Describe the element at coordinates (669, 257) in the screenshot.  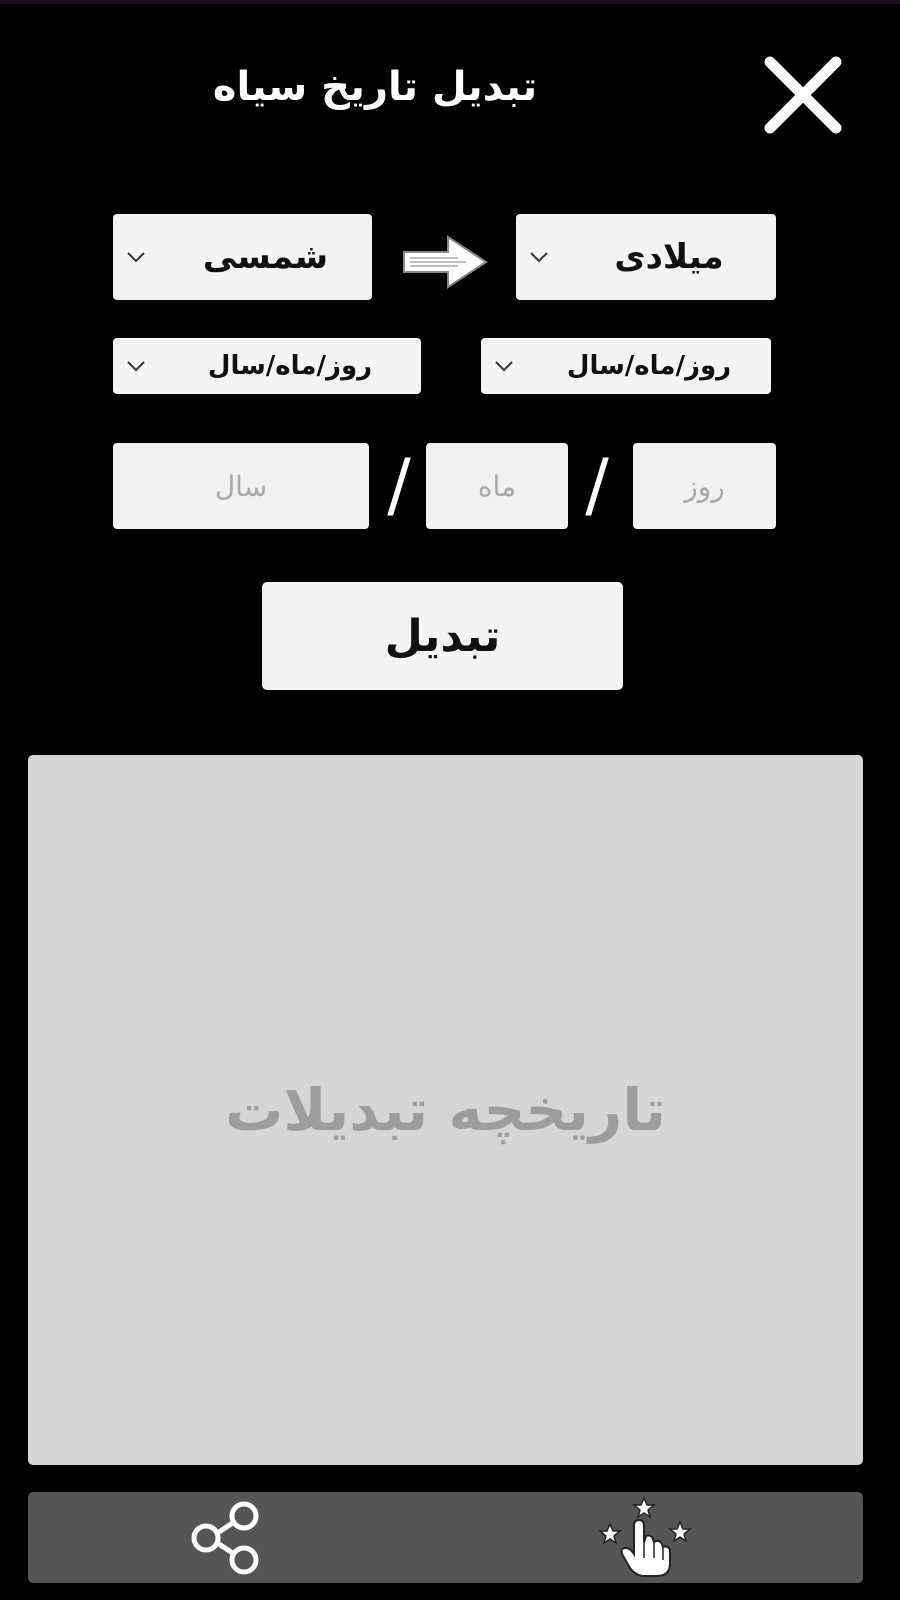
I see `source-calendar-label: میلادی` at that location.